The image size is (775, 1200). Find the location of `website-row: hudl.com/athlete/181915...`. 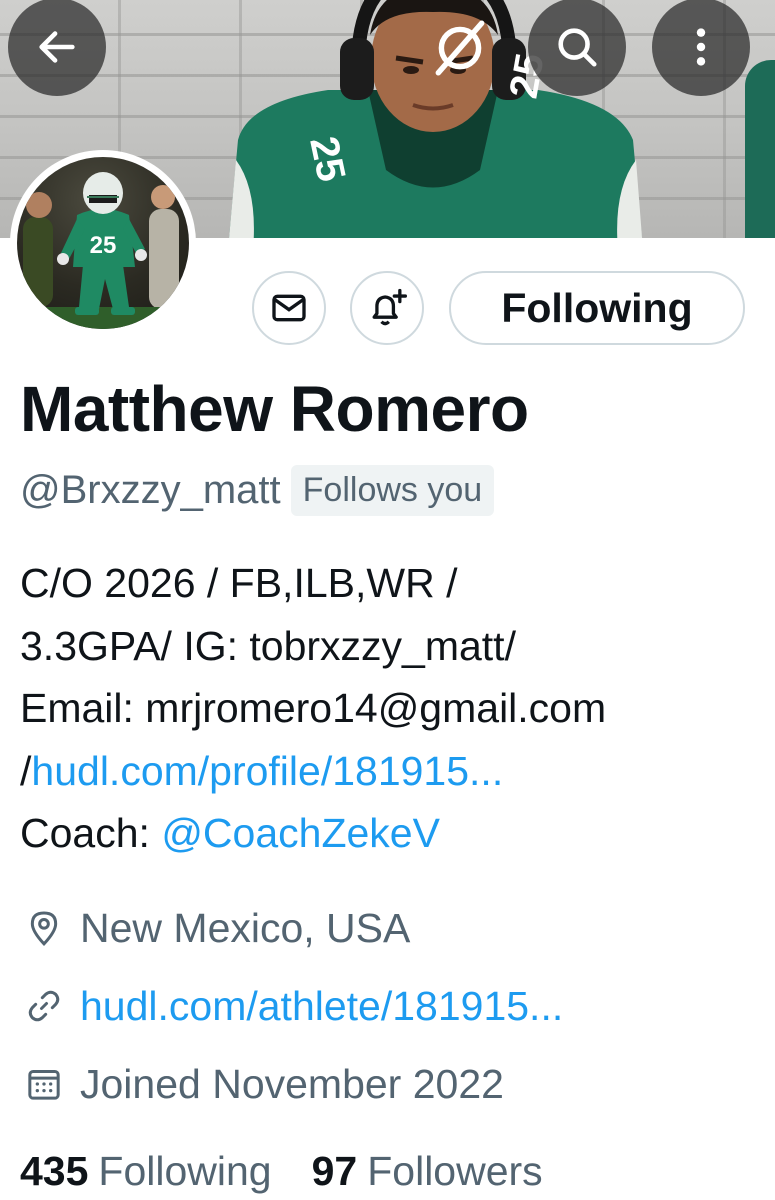

website-row: hudl.com/athlete/181915... is located at coordinates (292, 1006).